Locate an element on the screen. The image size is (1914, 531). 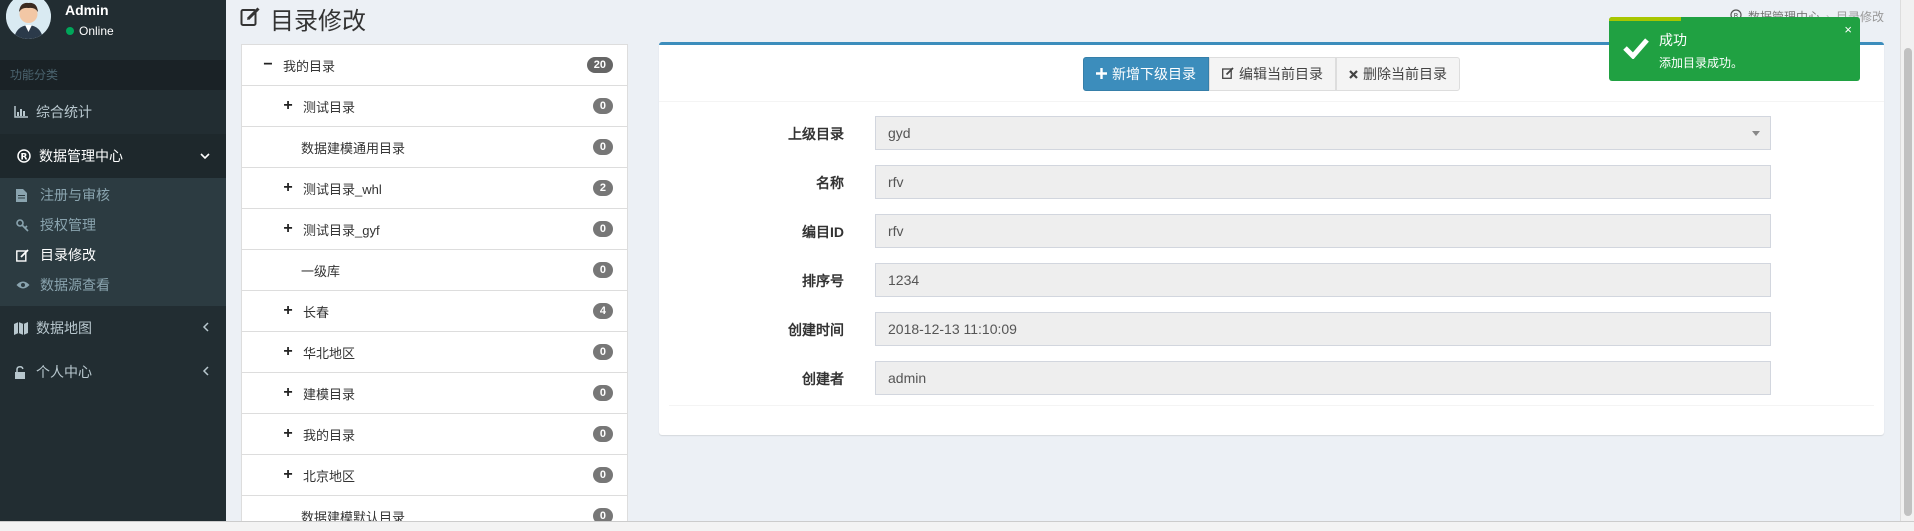
map-icon is located at coordinates (25, 328).